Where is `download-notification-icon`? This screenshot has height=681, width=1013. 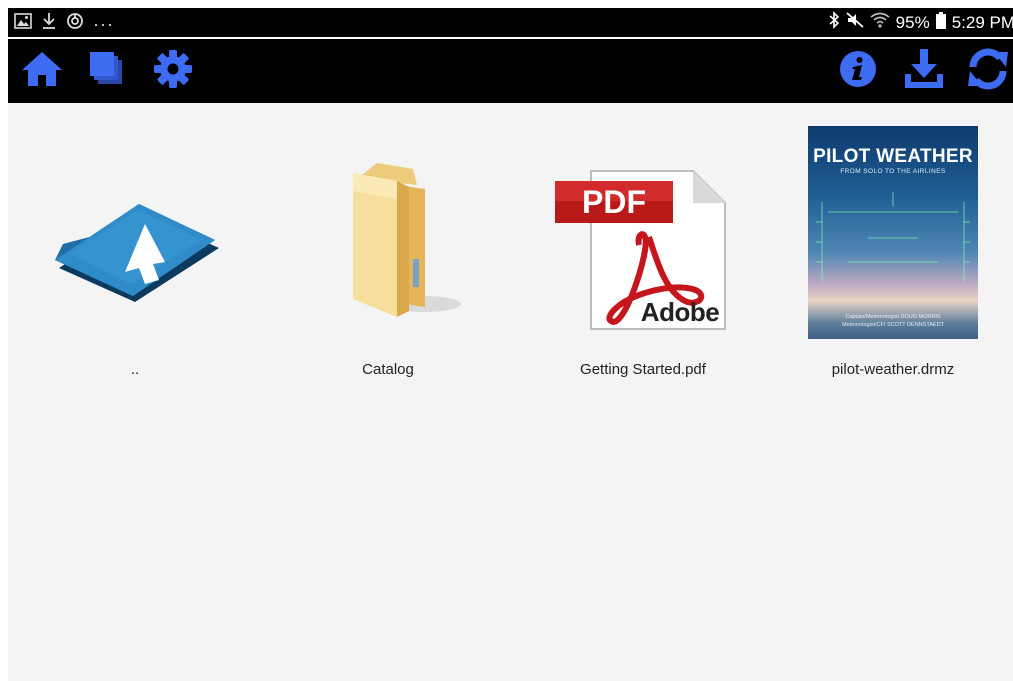
download-notification-icon is located at coordinates (49, 23).